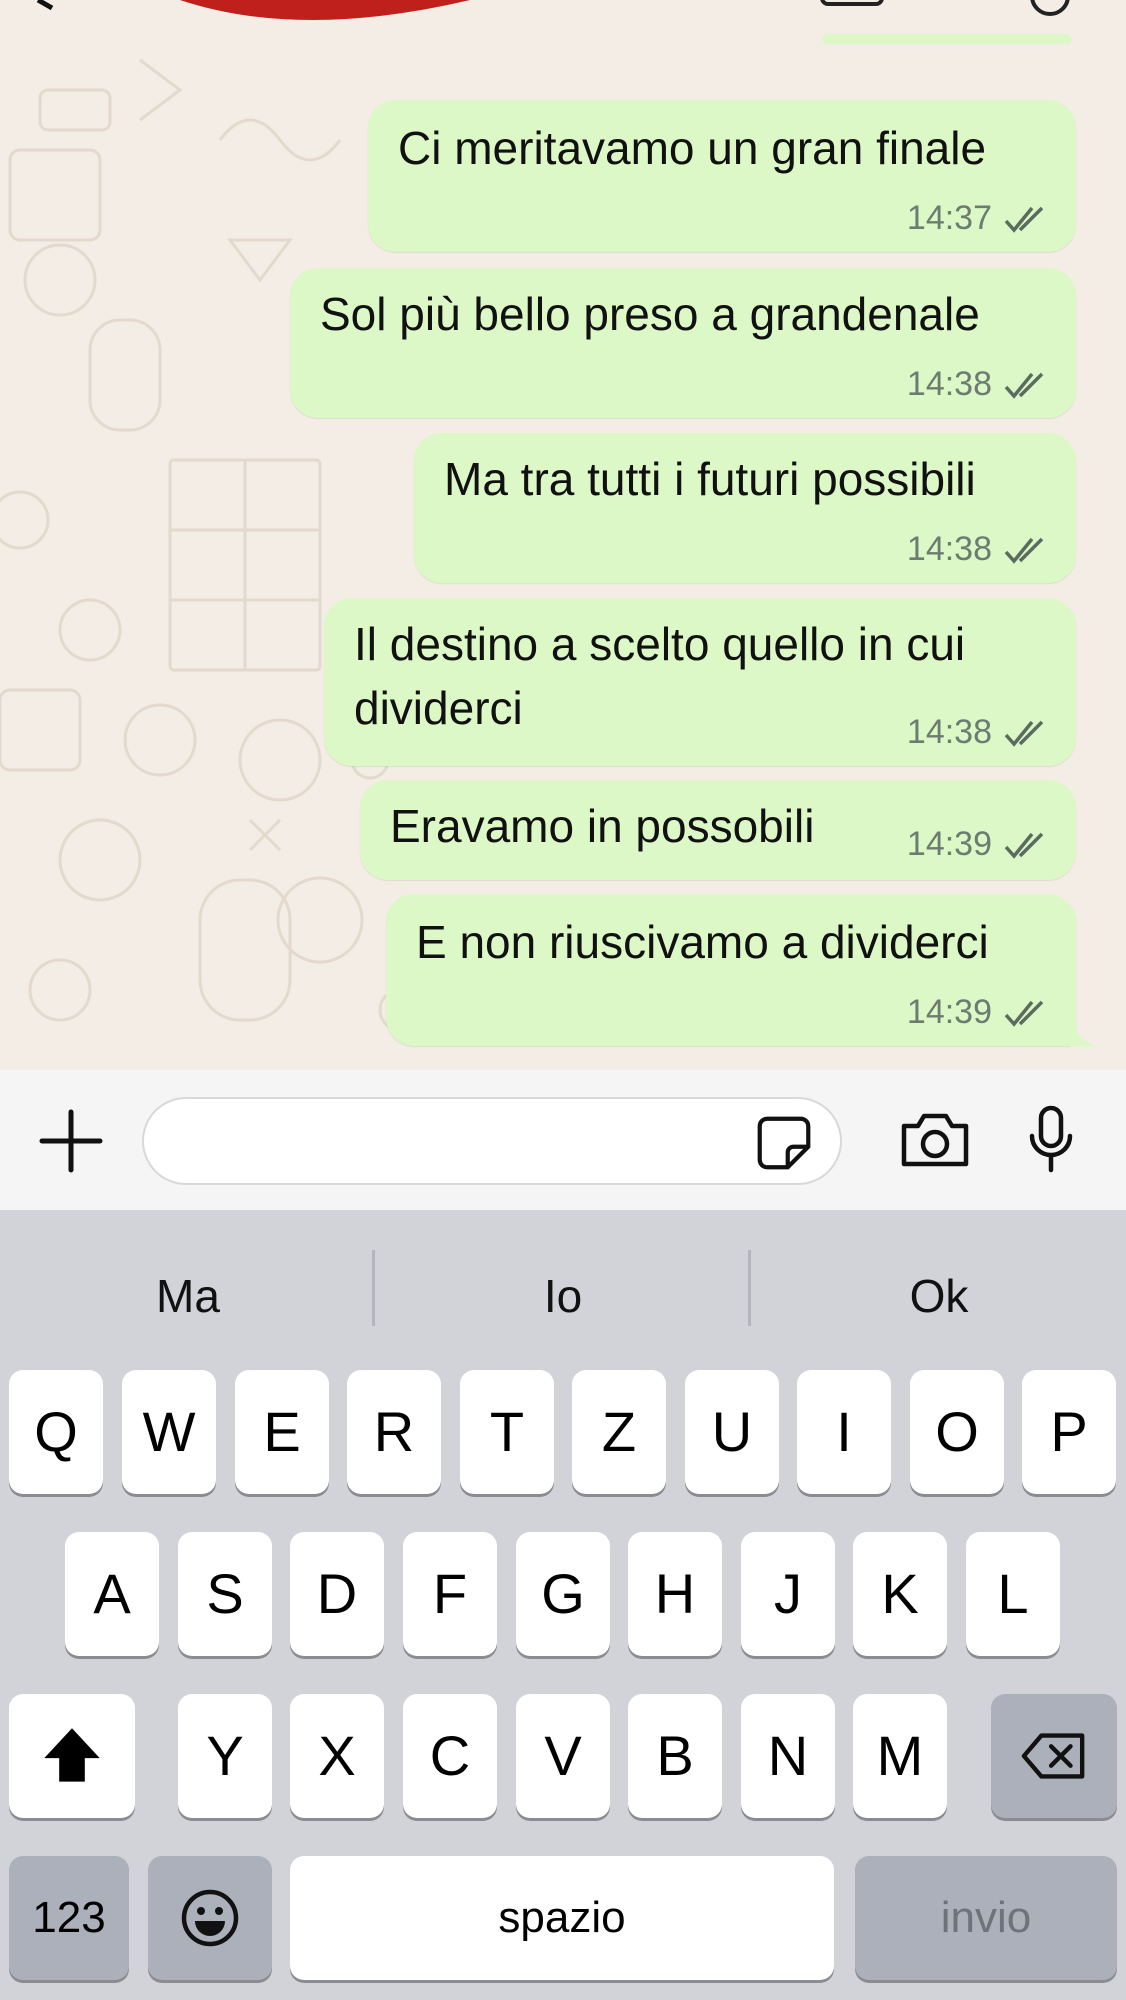 This screenshot has width=1126, height=2000. What do you see at coordinates (741, 970) in the screenshot?
I see `message-bubble: E non riuscivamo a dividerci 14:39` at bounding box center [741, 970].